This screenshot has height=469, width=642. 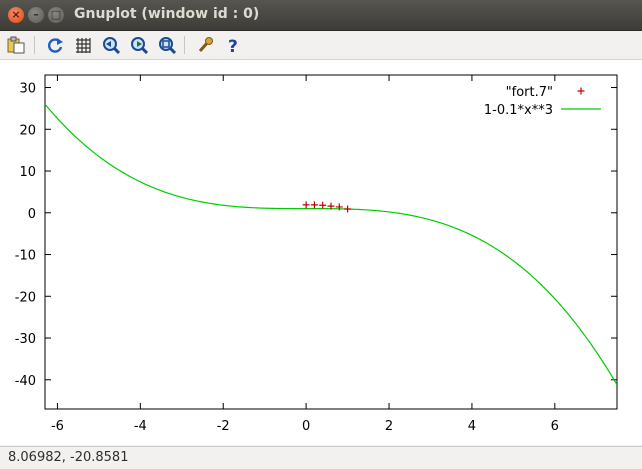 I want to click on zoom-fit-icon, so click(x=167, y=45).